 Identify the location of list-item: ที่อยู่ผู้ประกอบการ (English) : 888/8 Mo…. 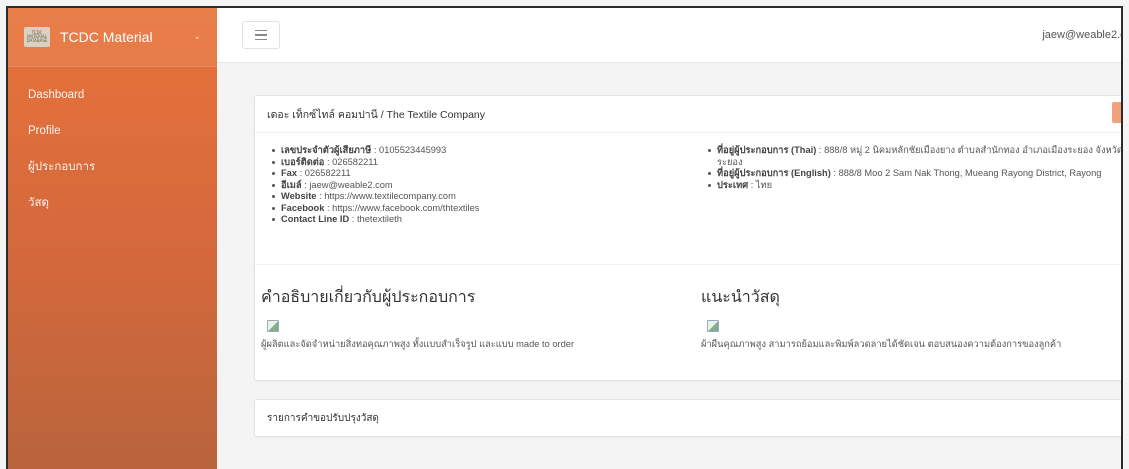
(912, 174).